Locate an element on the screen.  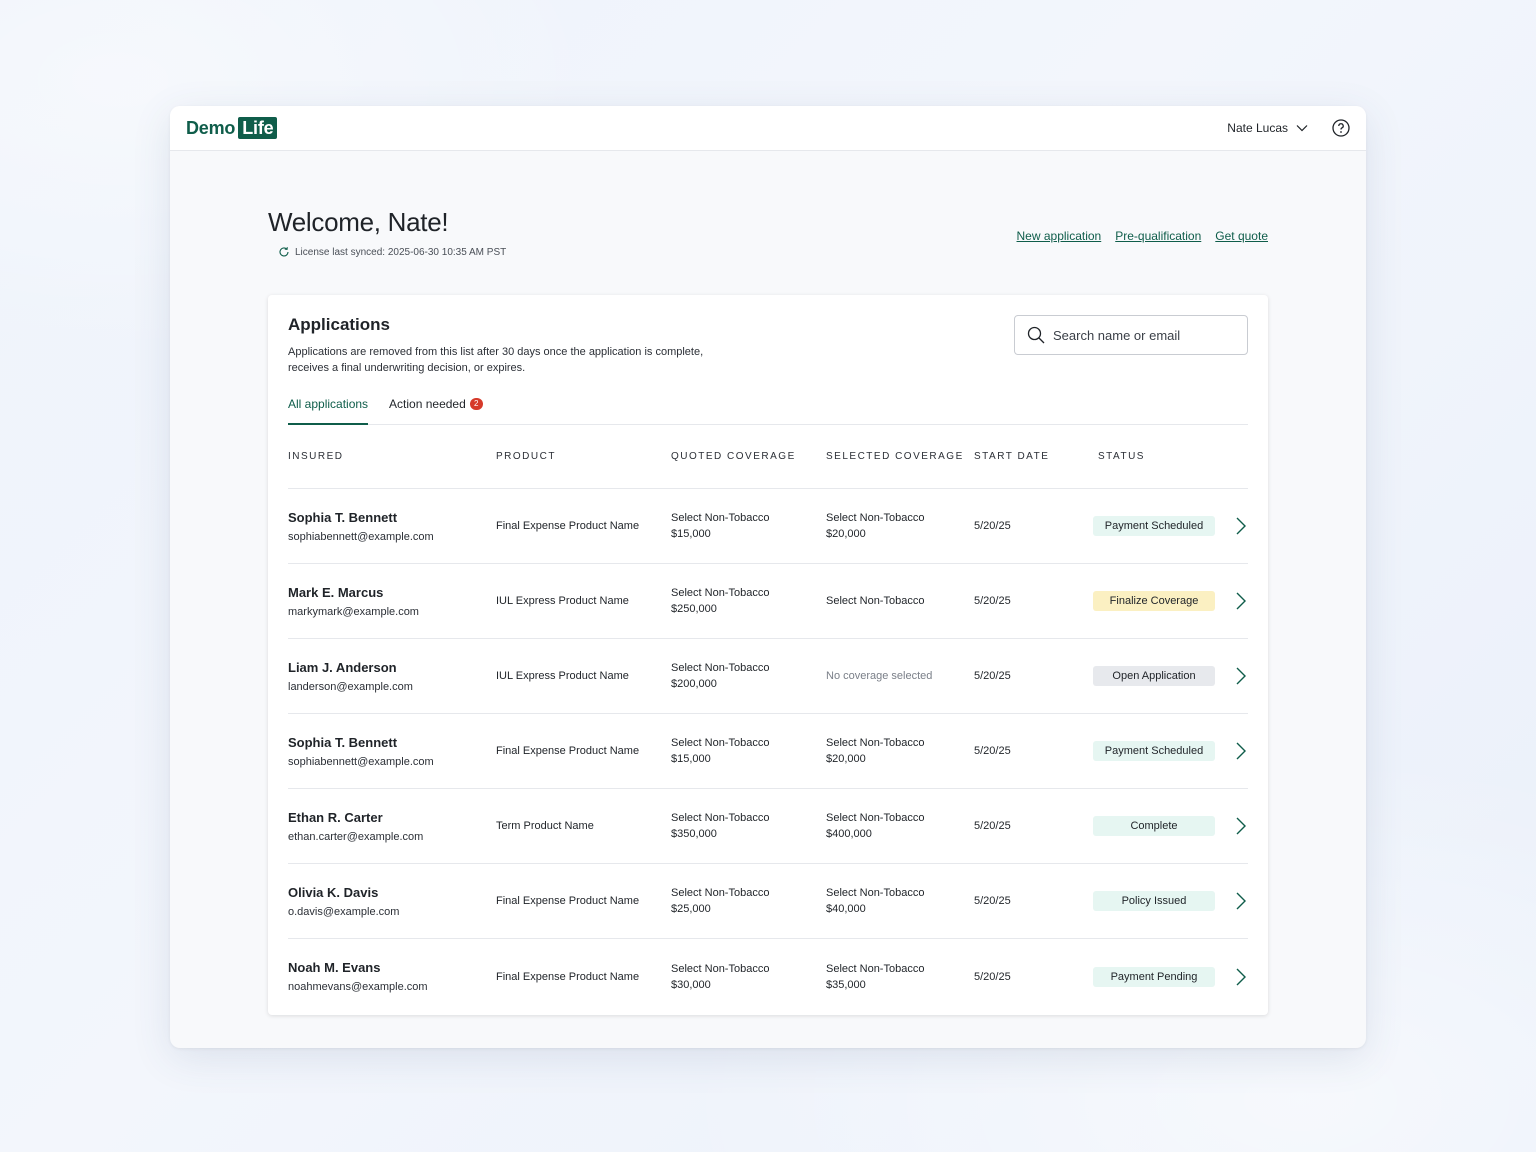
quoted-amount: $200,000 is located at coordinates (694, 684).